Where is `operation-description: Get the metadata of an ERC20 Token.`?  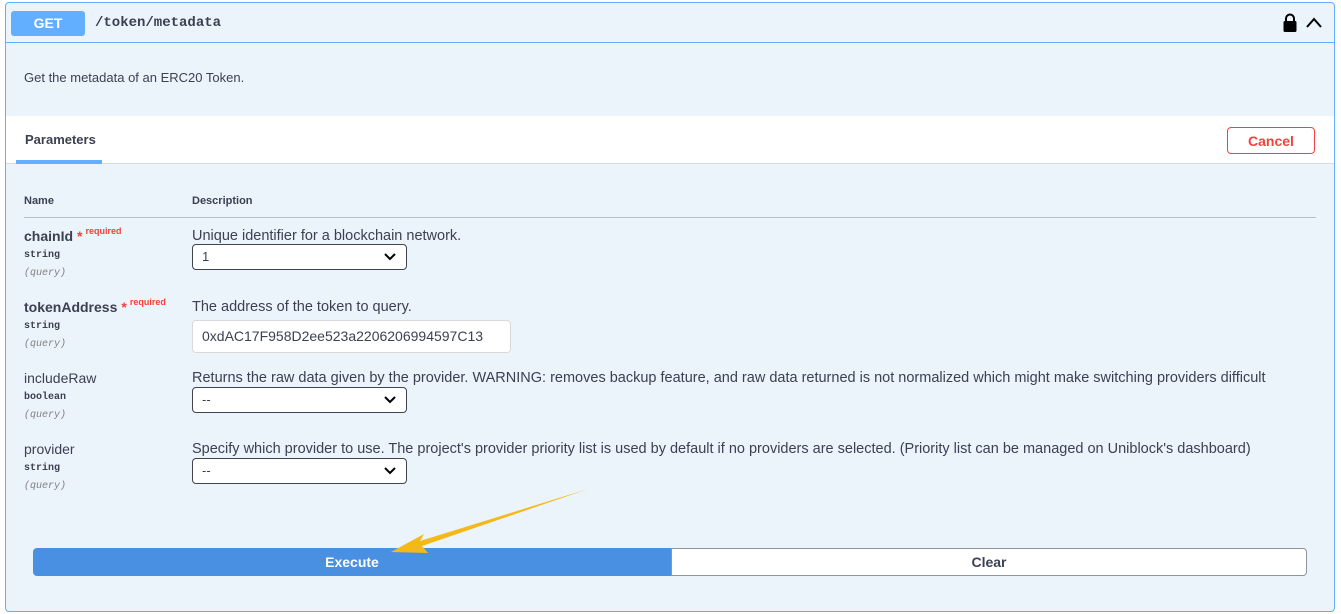 operation-description: Get the metadata of an ERC20 Token. is located at coordinates (134, 77).